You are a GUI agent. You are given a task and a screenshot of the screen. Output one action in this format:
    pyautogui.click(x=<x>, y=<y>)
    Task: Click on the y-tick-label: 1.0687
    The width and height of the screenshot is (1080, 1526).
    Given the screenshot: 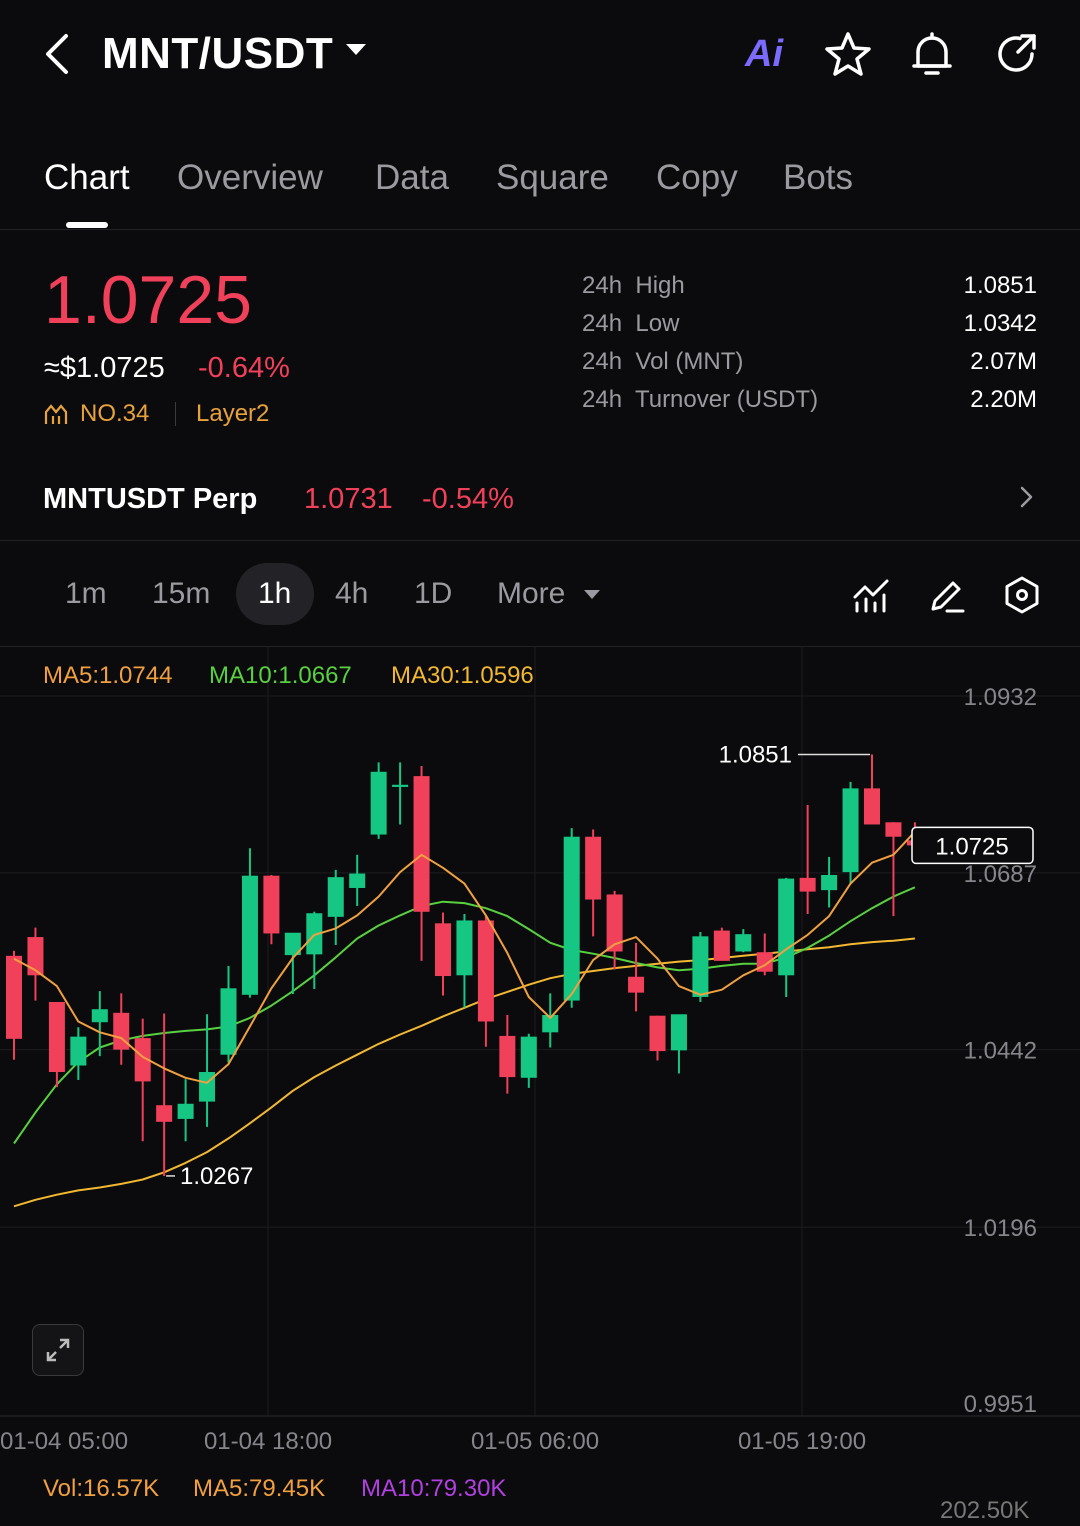 What is the action you would take?
    pyautogui.click(x=1000, y=874)
    